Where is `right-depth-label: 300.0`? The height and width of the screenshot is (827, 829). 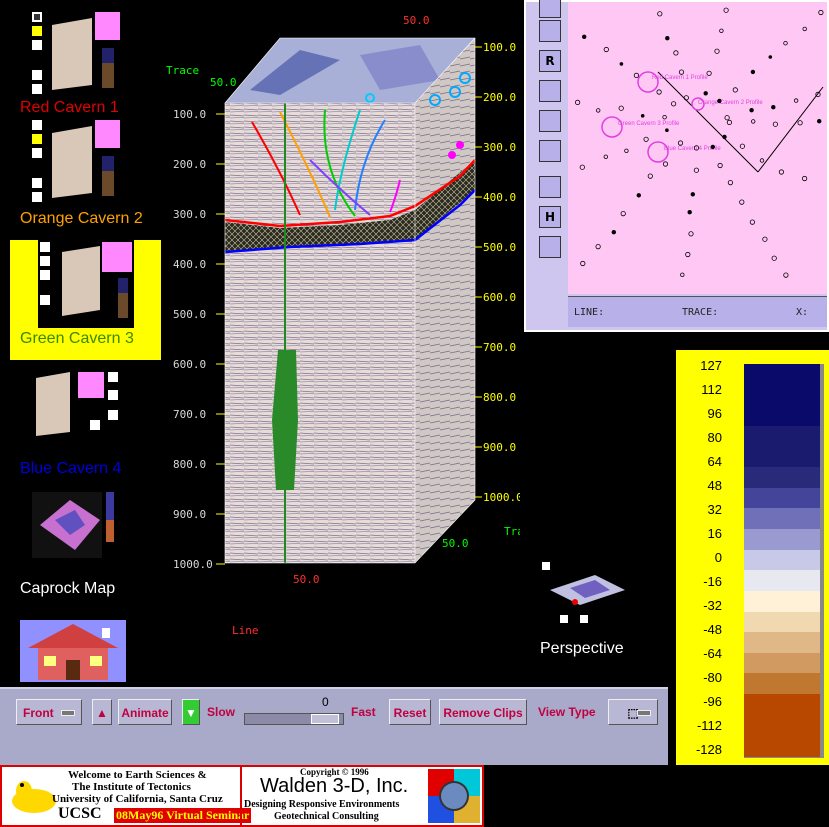 right-depth-label: 300.0 is located at coordinates (499, 147).